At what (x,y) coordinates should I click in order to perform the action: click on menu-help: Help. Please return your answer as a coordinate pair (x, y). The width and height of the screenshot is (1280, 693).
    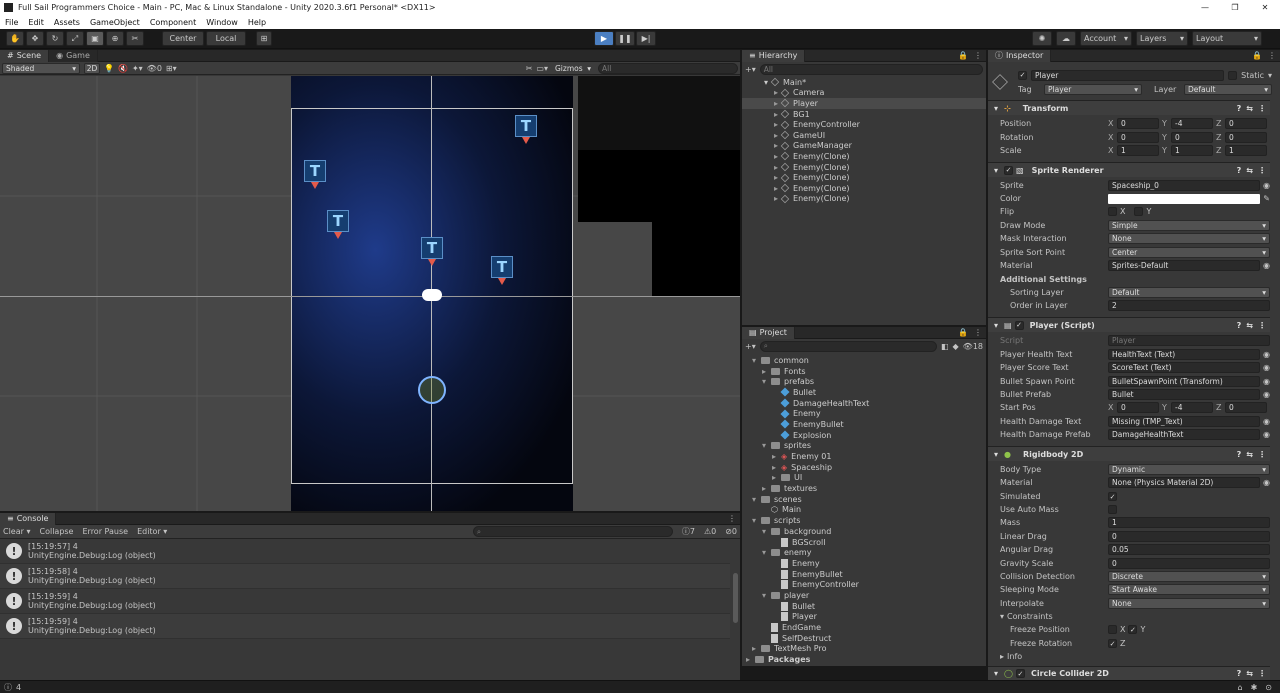
    Looking at the image, I should click on (257, 22).